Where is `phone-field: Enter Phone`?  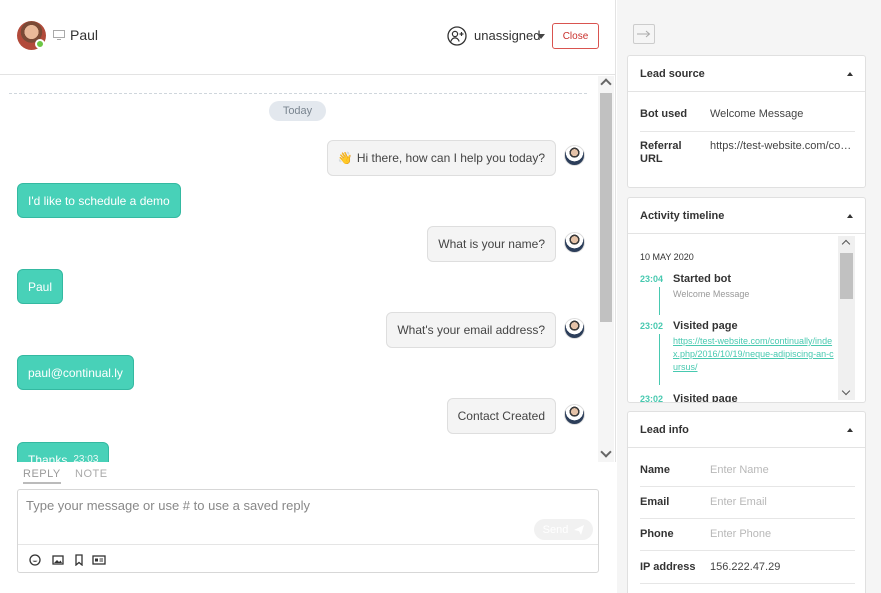
phone-field: Enter Phone is located at coordinates (782, 534).